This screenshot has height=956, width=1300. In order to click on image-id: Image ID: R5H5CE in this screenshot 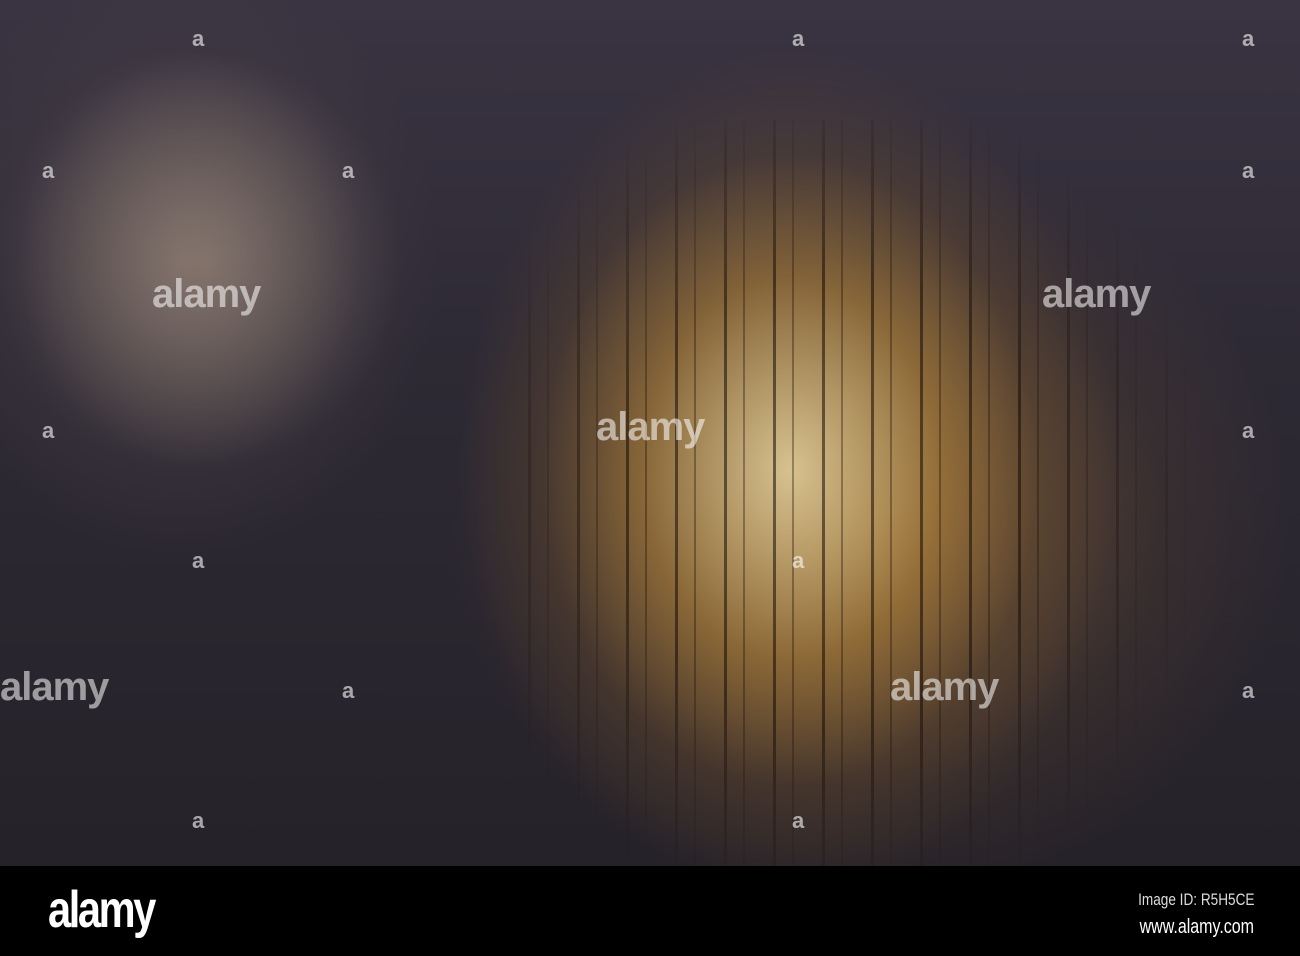, I will do `click(1195, 899)`.